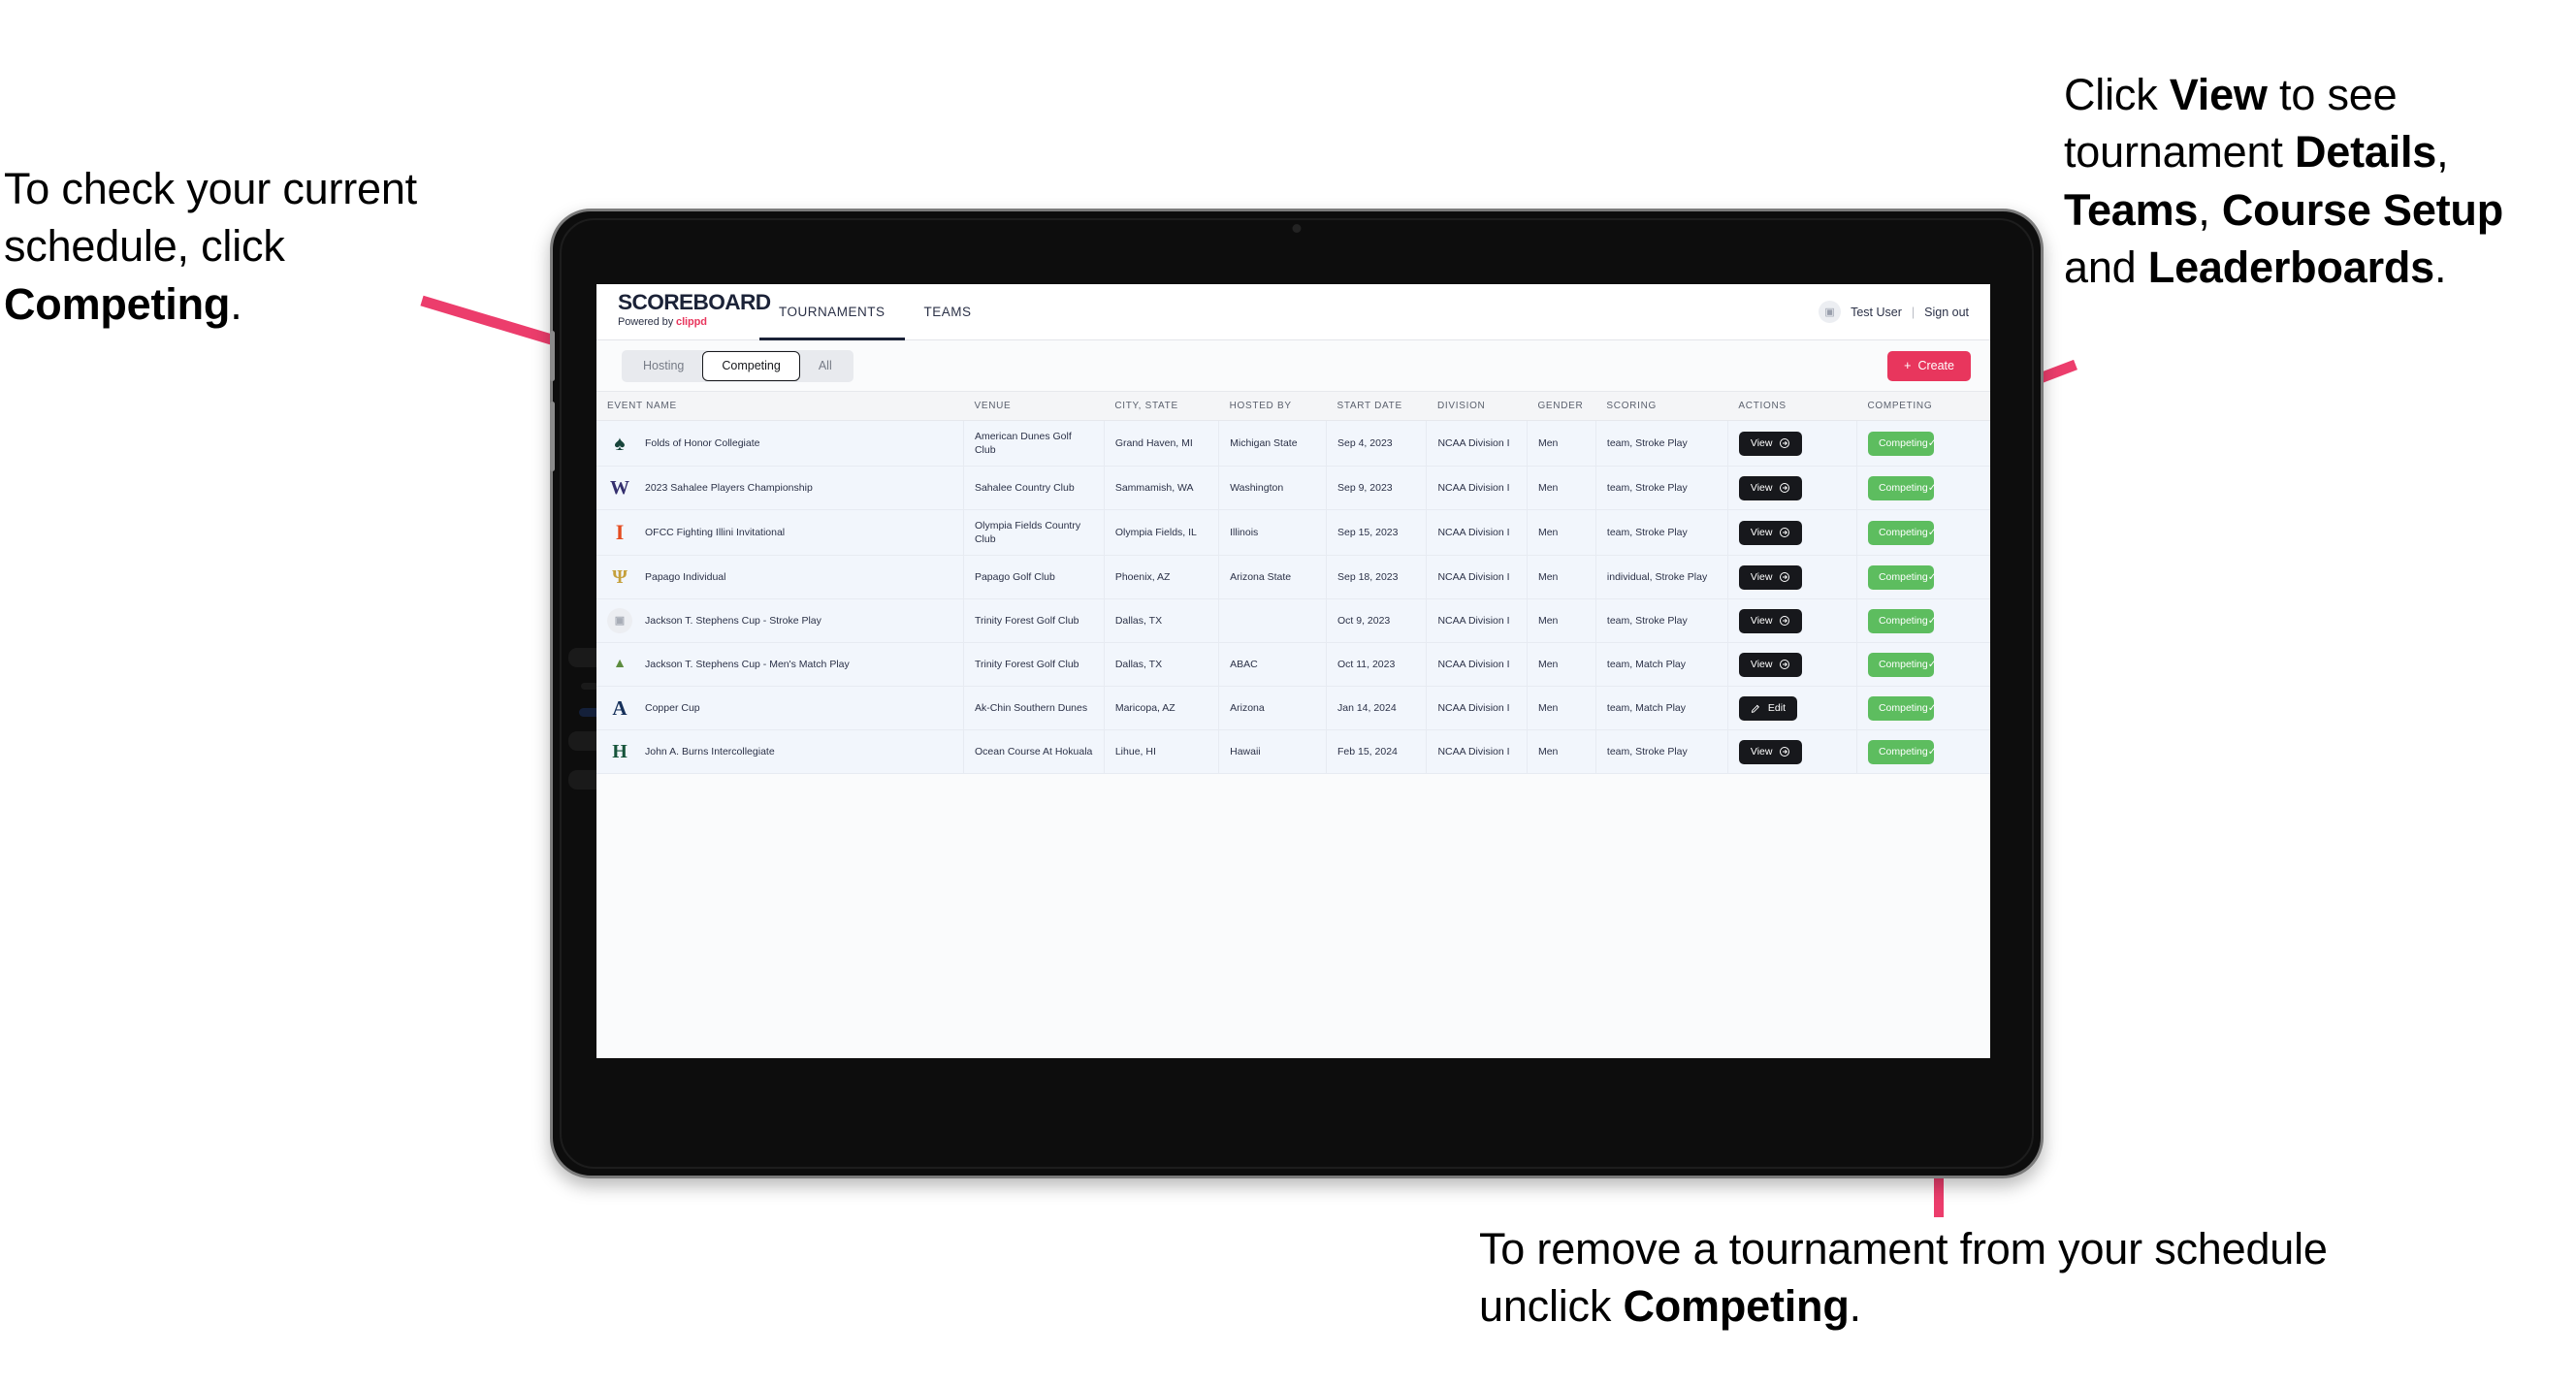 The image size is (2576, 1386). Describe the element at coordinates (1272, 406) in the screenshot. I see `col-hosted-by: HOSTED BY` at that location.